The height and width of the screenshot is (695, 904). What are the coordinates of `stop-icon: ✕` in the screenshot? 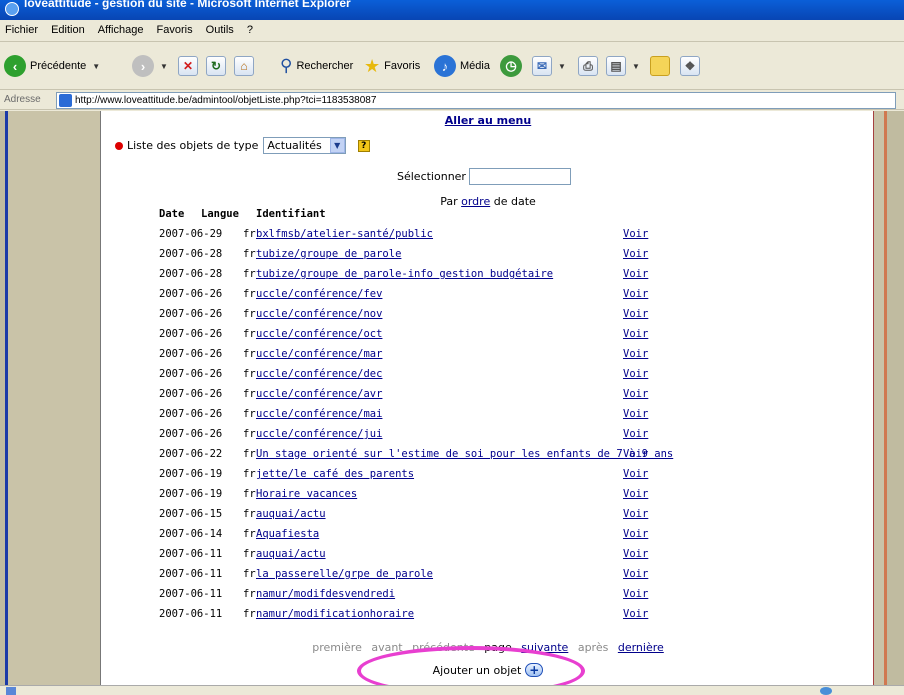 It's located at (188, 66).